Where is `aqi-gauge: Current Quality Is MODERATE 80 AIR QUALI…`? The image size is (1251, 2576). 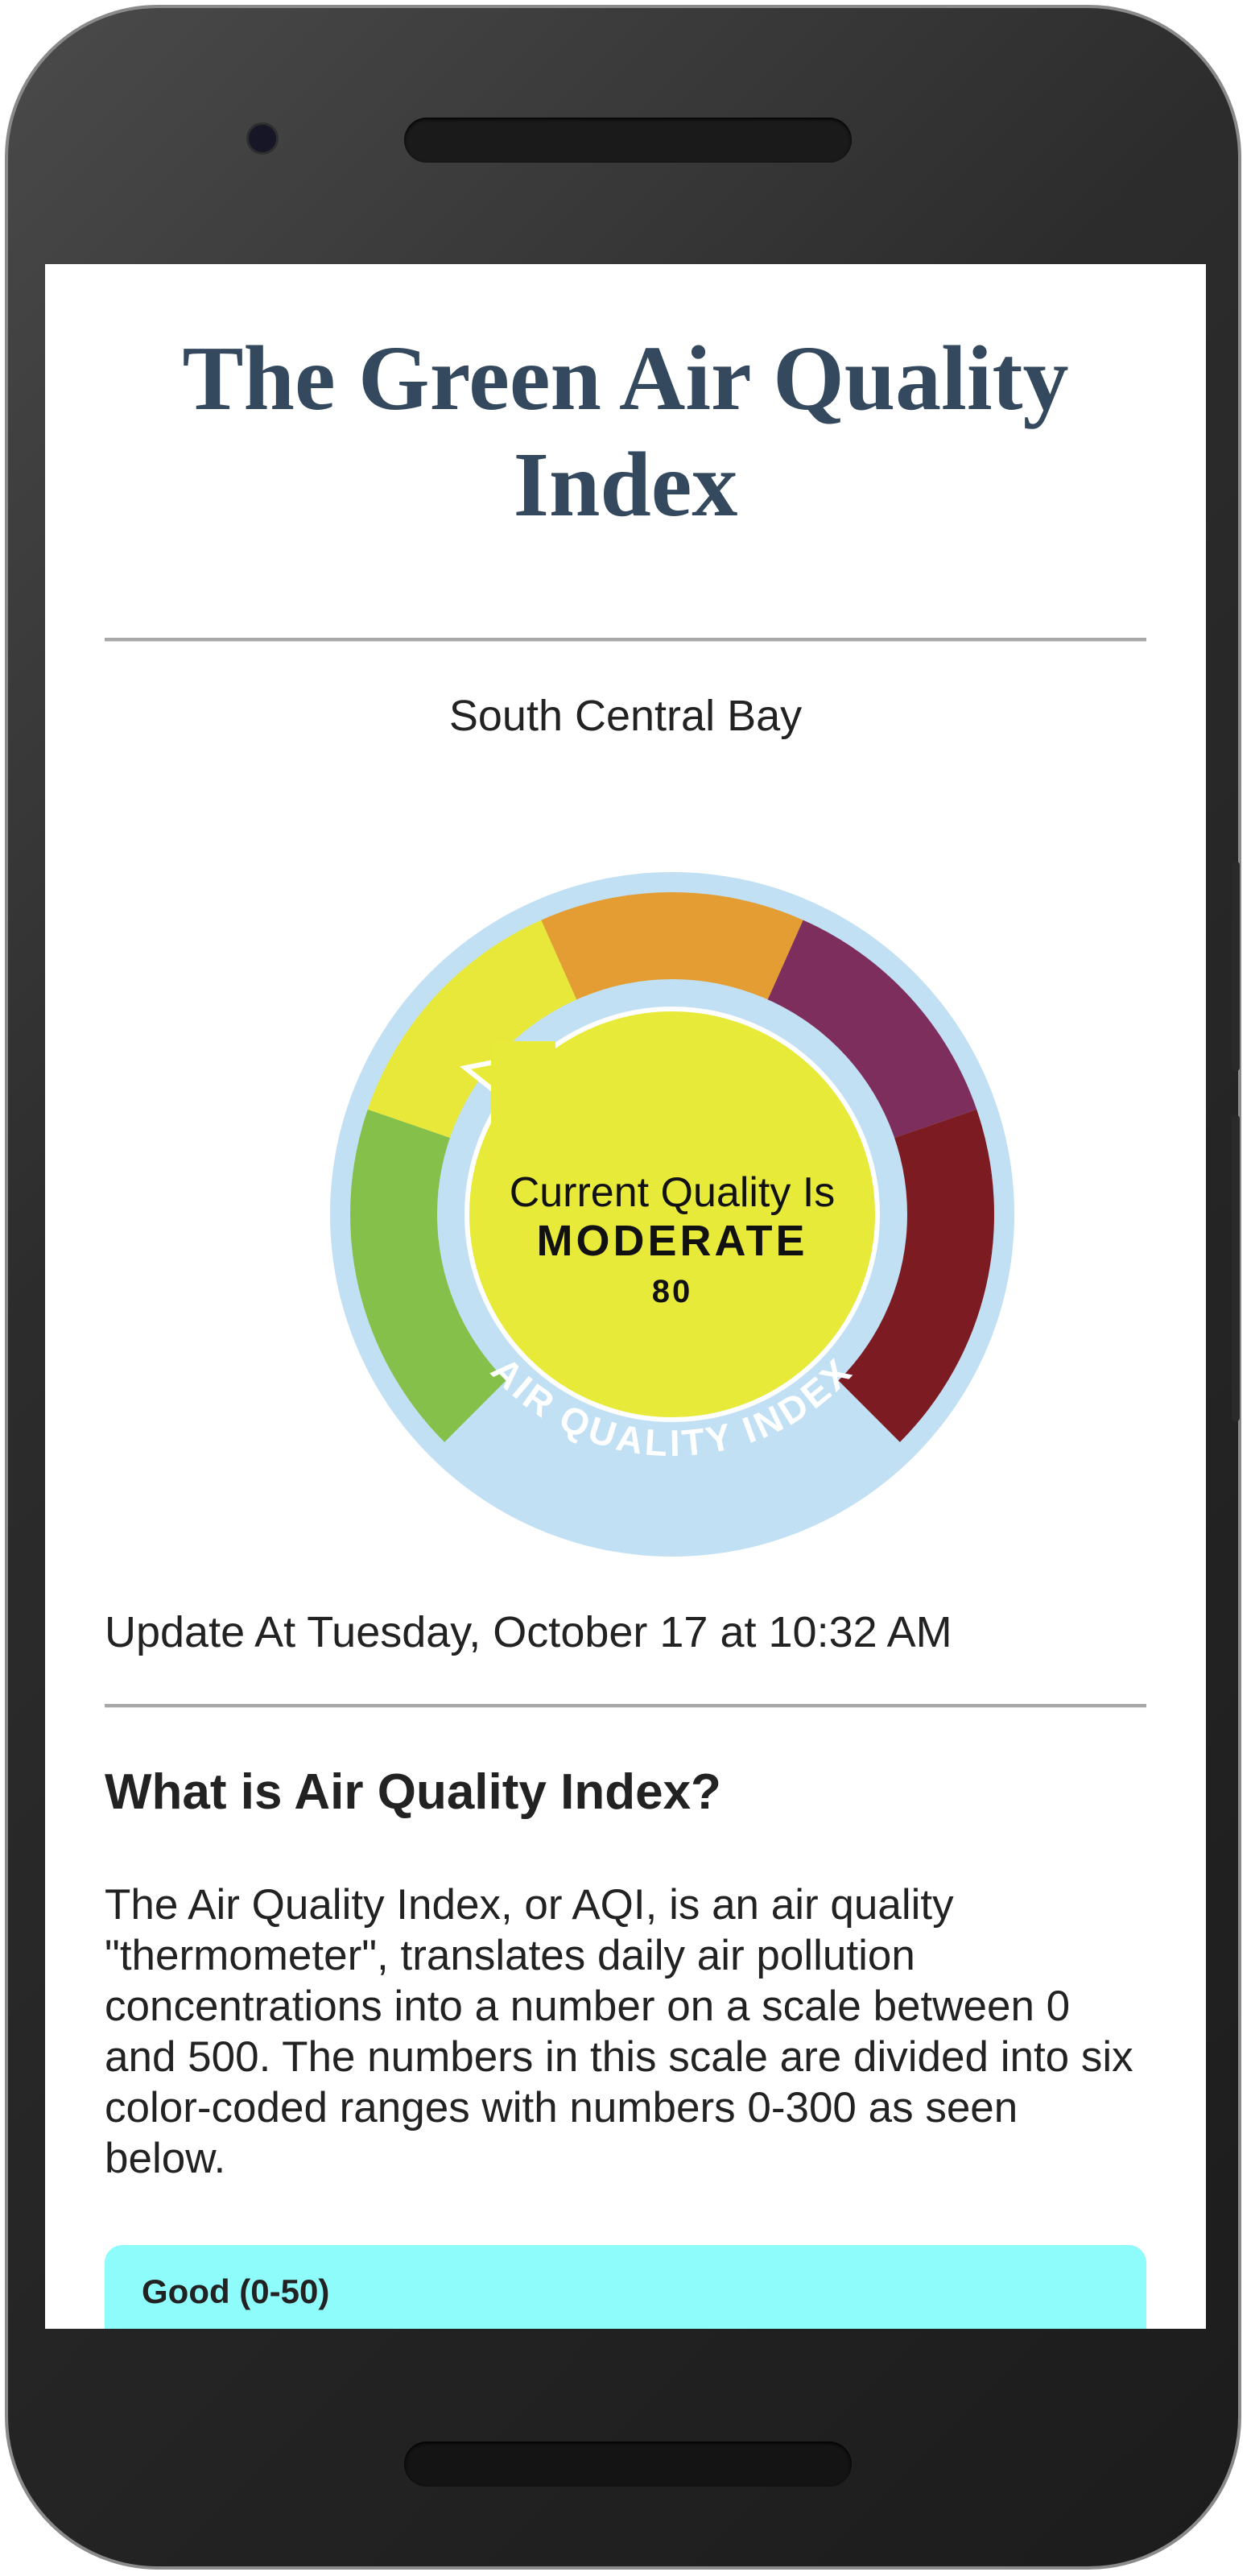
aqi-gauge: Current Quality Is MODERATE 80 AIR QUALI… is located at coordinates (672, 1215).